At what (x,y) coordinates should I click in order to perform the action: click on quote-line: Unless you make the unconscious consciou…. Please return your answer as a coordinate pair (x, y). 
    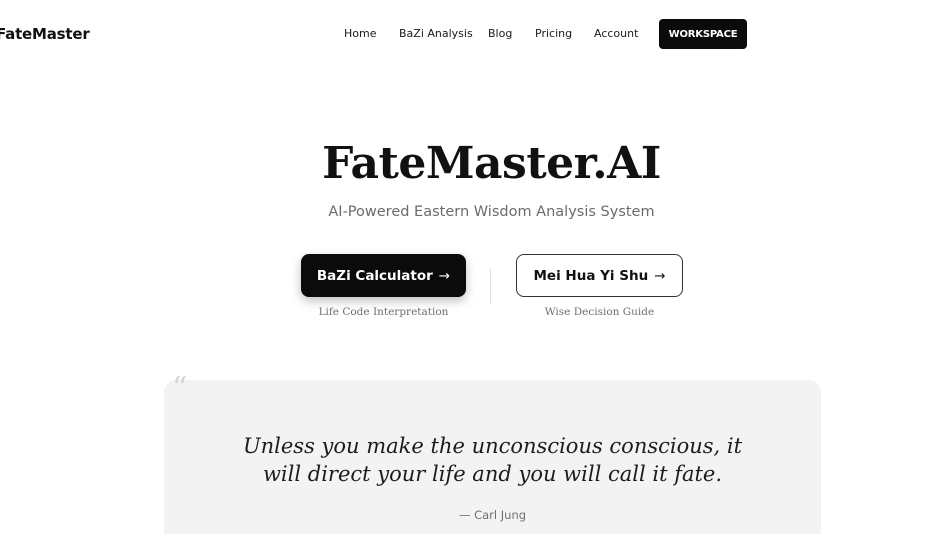
    Looking at the image, I should click on (492, 446).